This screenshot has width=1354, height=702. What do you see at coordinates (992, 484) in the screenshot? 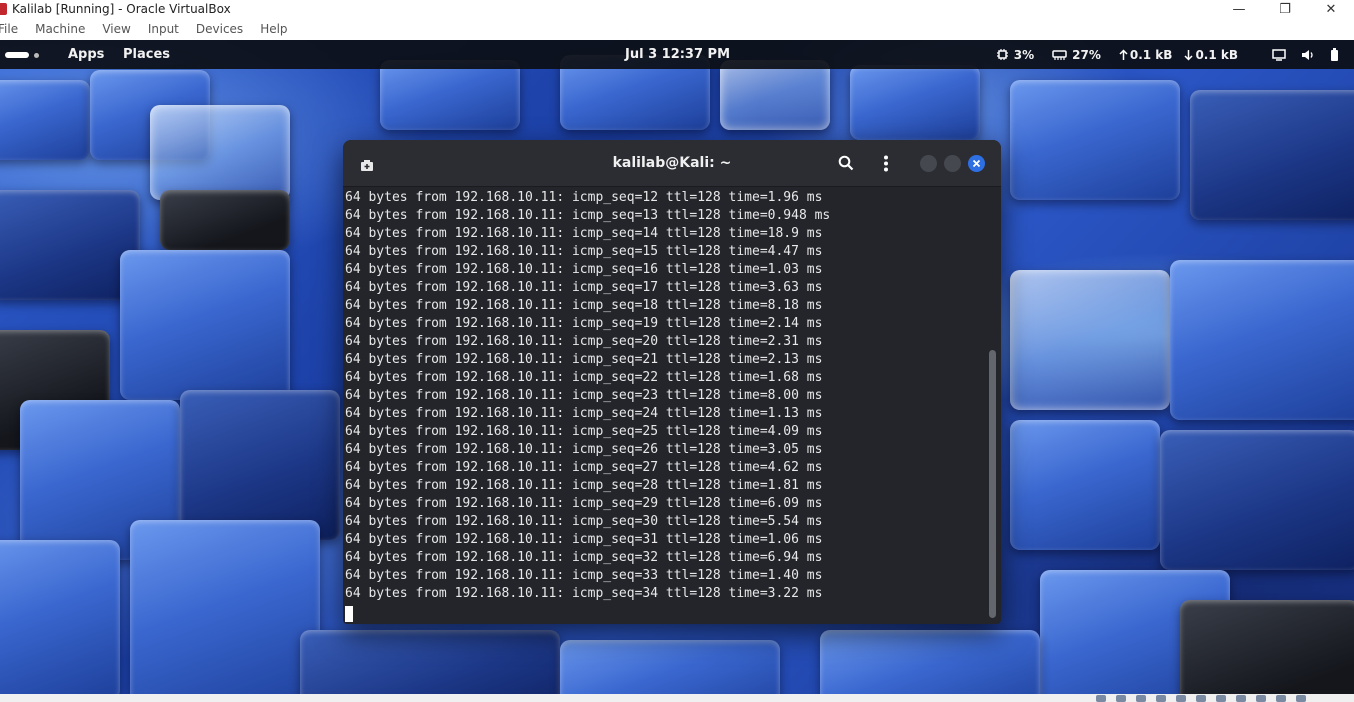
I see `terminal-scrollbar-thumb` at bounding box center [992, 484].